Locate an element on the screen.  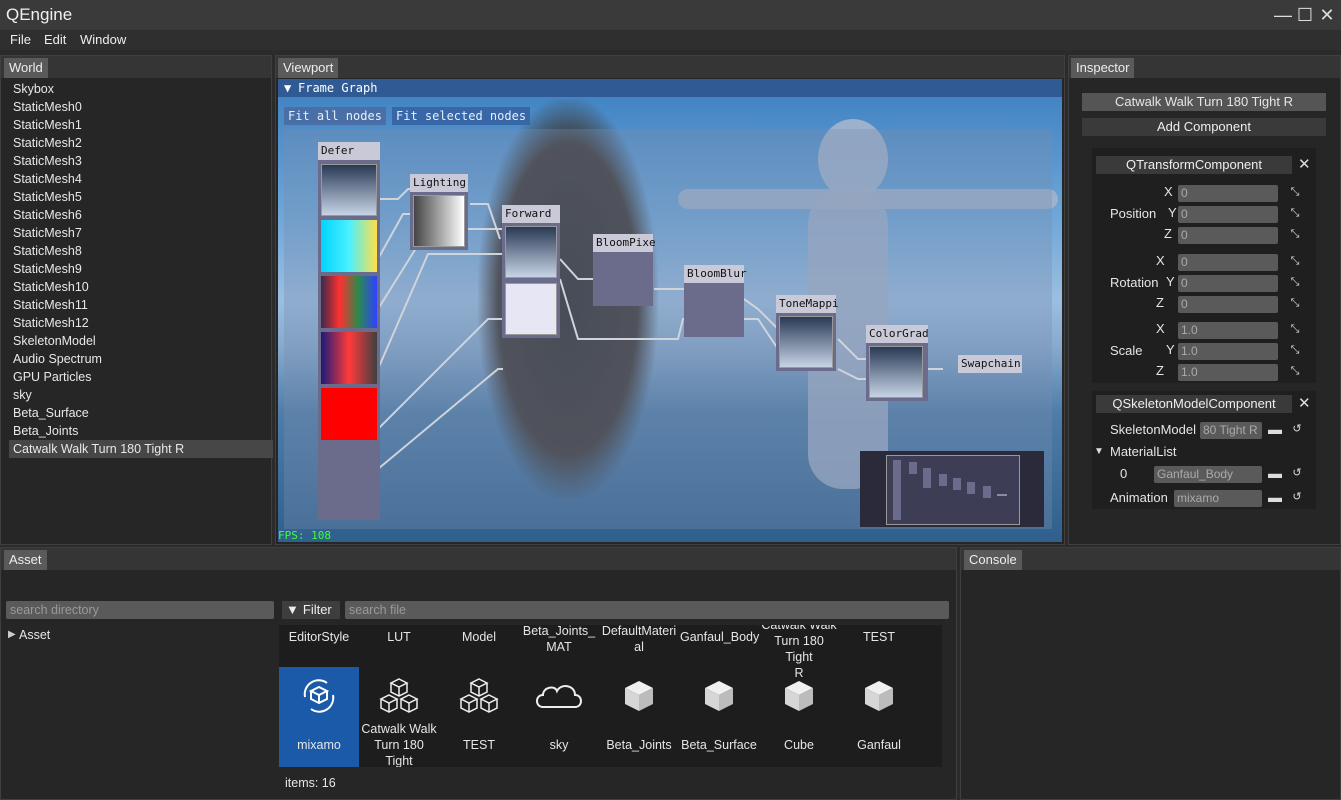
asset-folder: EditorStyle is located at coordinates (319, 637).